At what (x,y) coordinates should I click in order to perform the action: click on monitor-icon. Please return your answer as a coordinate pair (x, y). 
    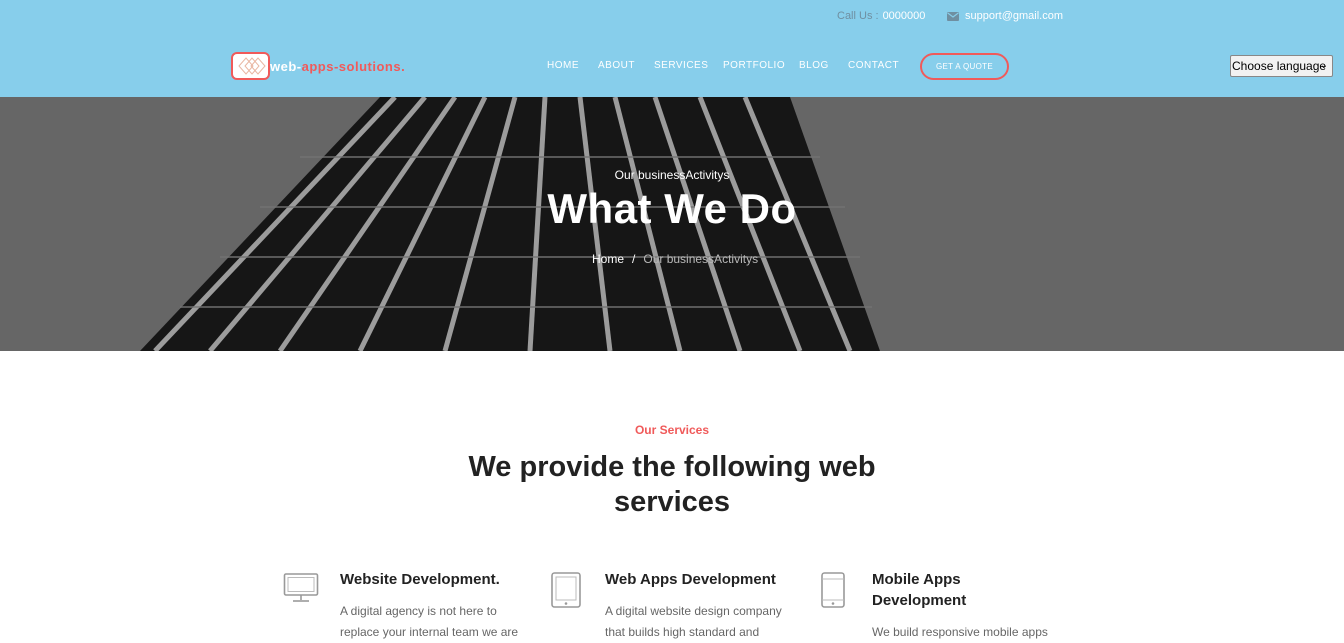
    Looking at the image, I should click on (301, 590).